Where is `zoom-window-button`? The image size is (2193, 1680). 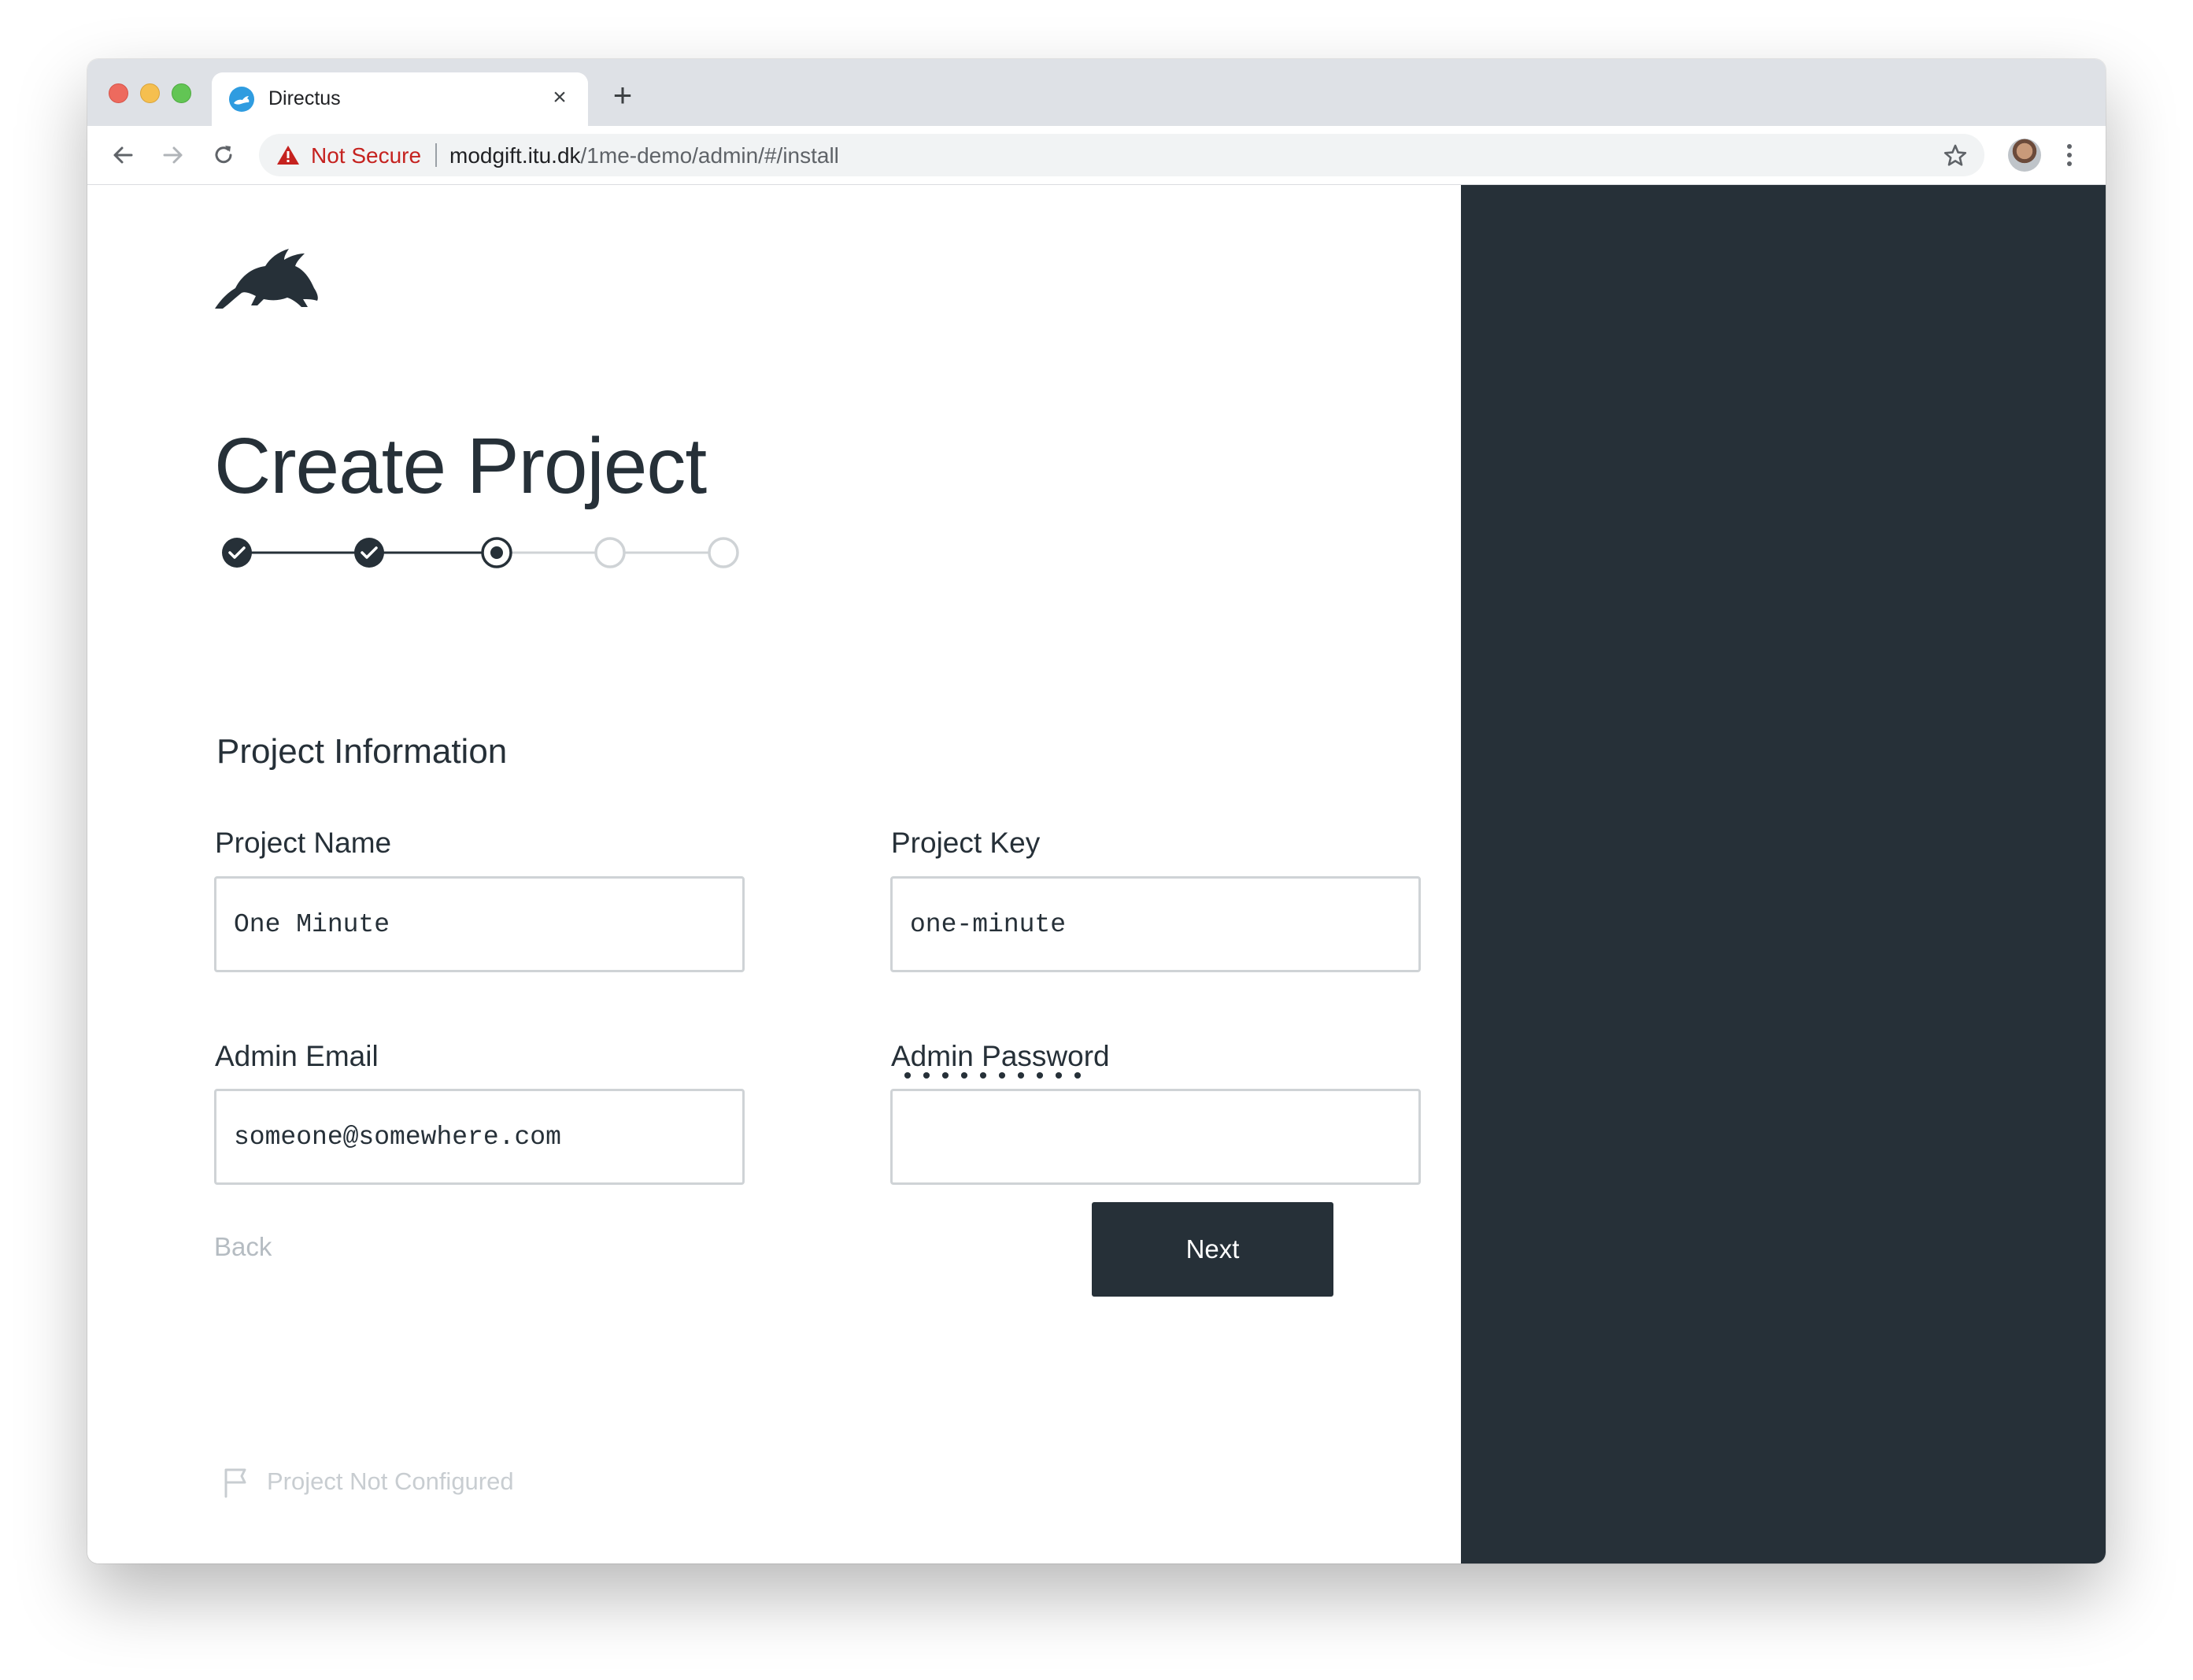 zoom-window-button is located at coordinates (181, 93).